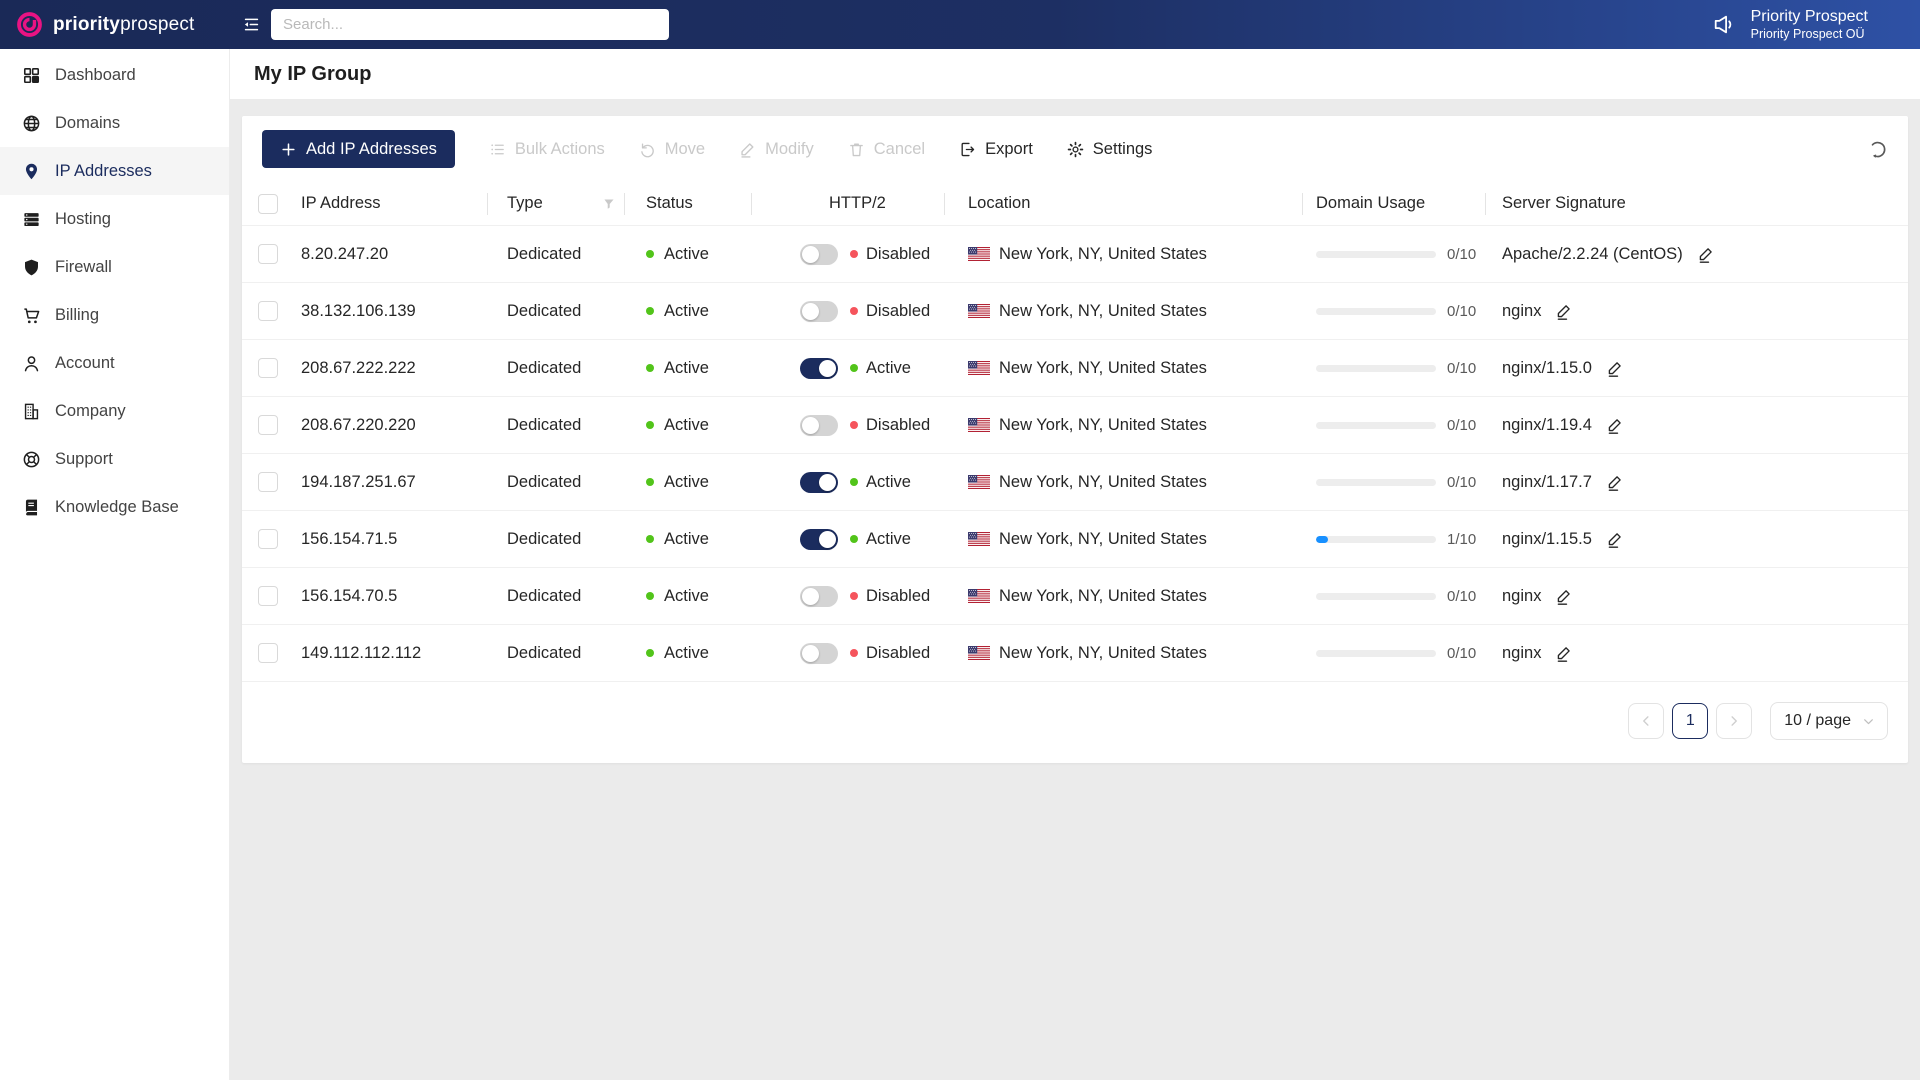  What do you see at coordinates (1462, 539) in the screenshot?
I see `usage-text: 1/10` at bounding box center [1462, 539].